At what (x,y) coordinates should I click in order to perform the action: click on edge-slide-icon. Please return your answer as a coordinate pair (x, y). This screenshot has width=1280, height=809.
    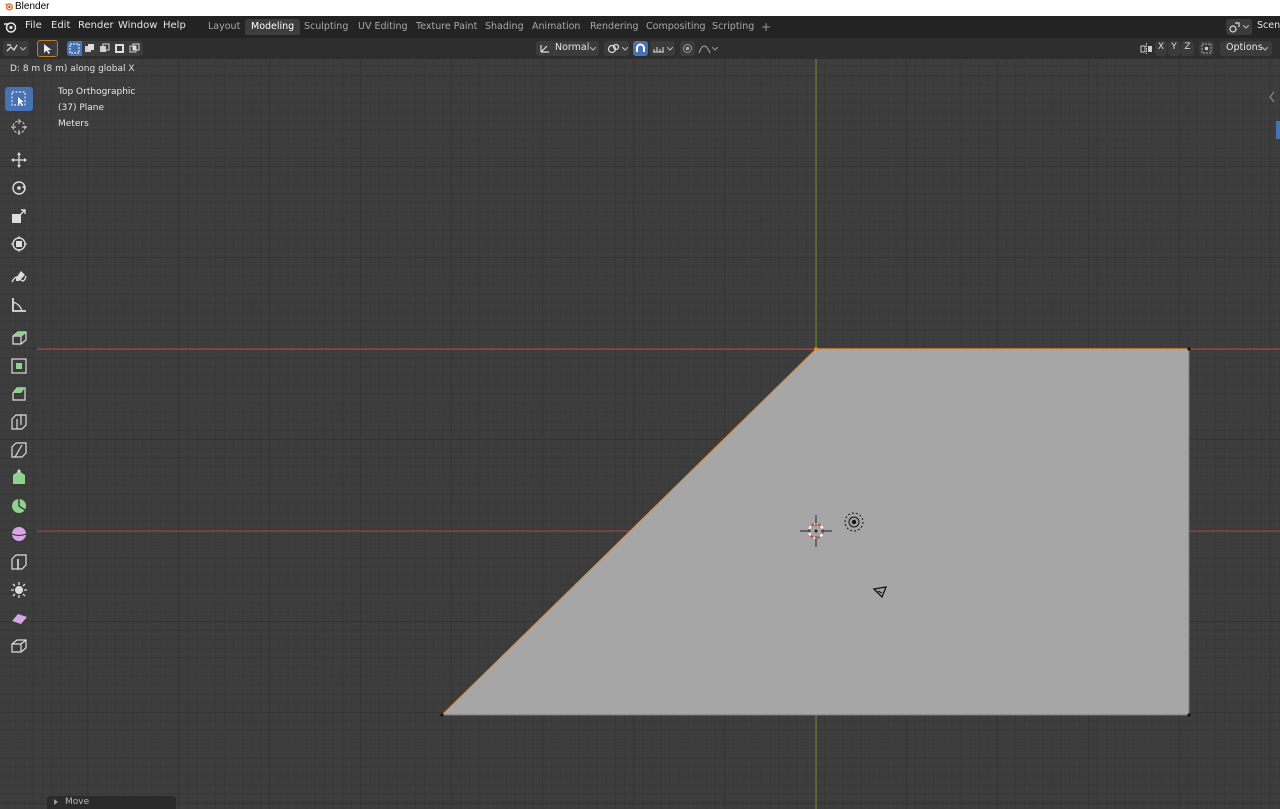
    Looking at the image, I should click on (19, 562).